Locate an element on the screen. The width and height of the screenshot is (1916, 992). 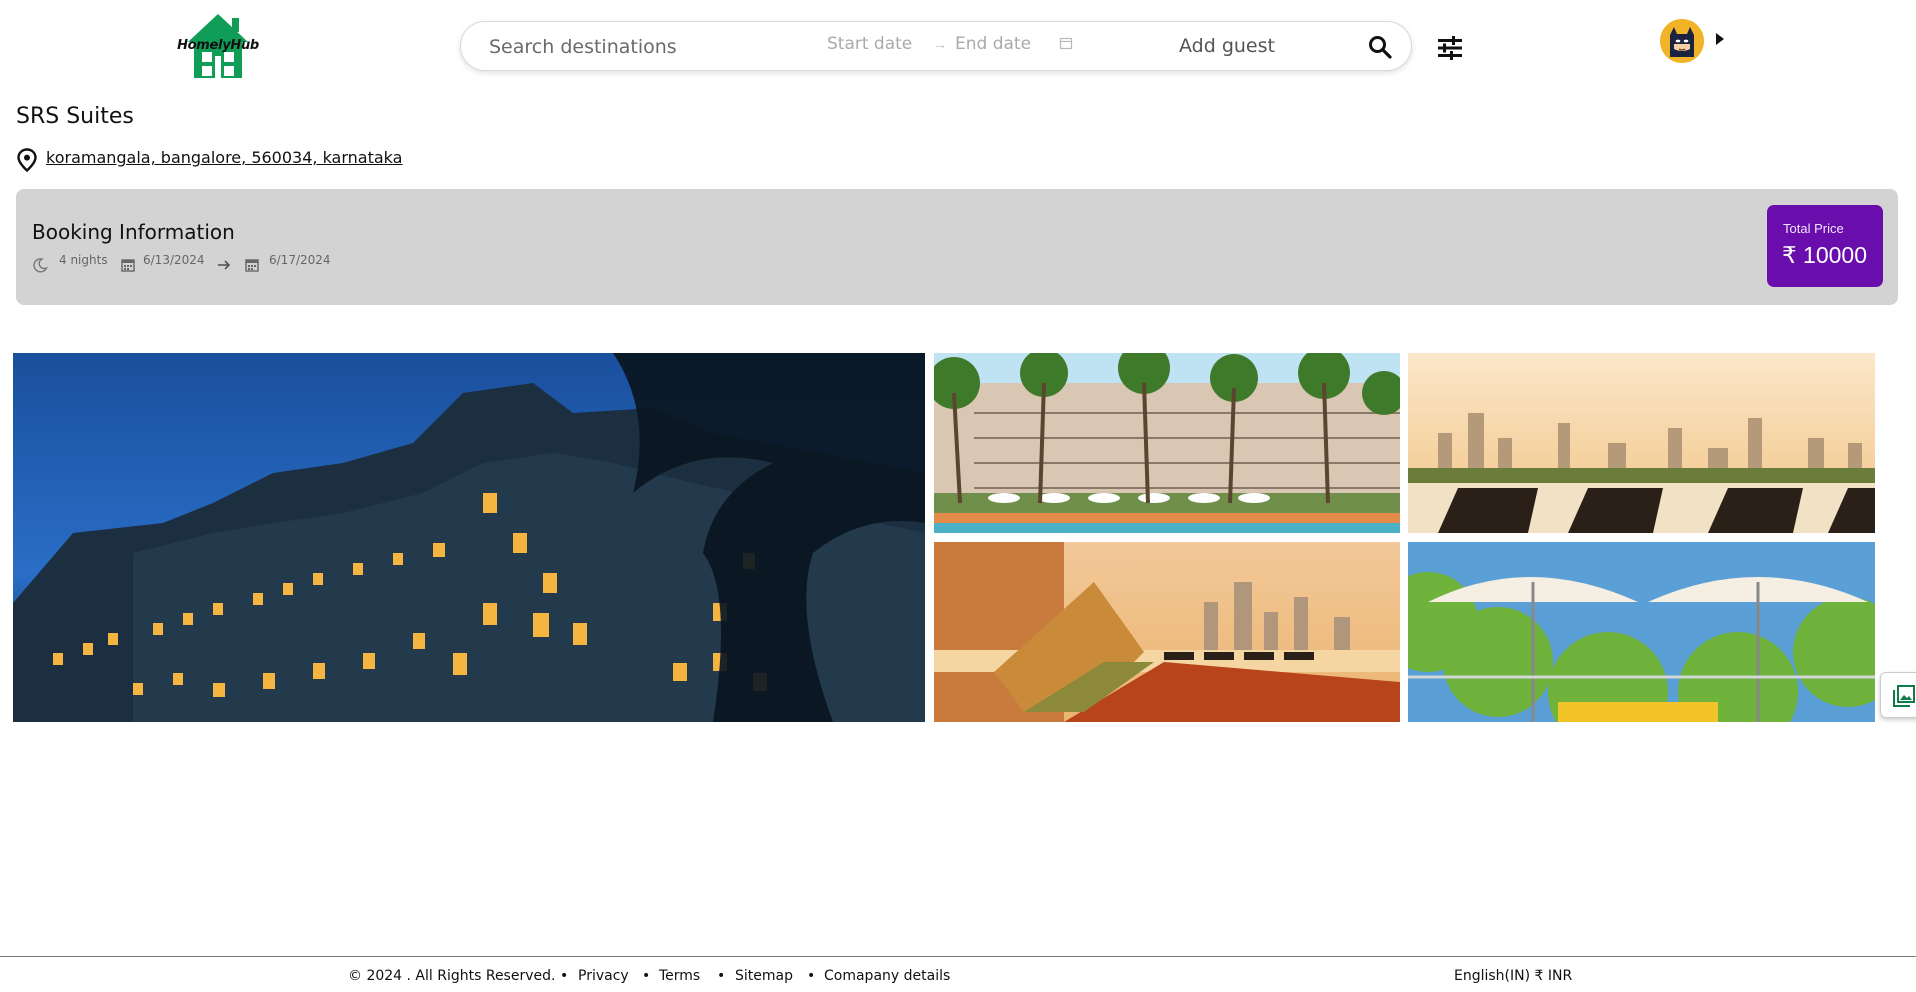
filter-icon is located at coordinates (1450, 48).